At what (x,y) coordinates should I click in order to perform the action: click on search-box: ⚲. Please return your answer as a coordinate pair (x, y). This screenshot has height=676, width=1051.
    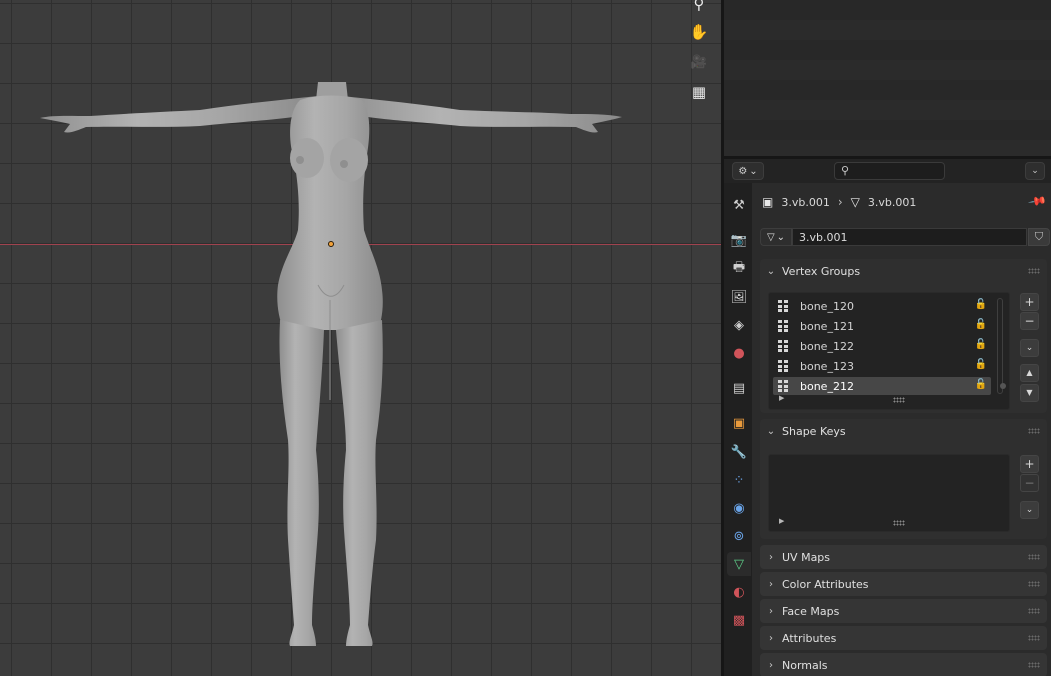
    Looking at the image, I should click on (889, 171).